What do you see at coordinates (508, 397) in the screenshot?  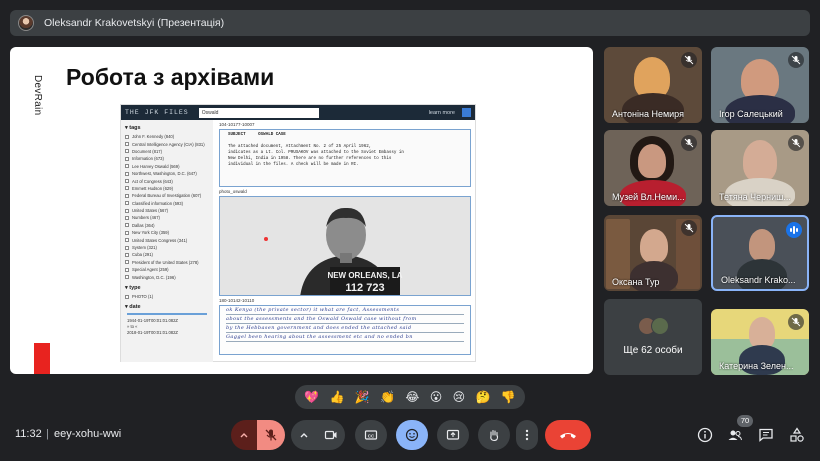 I see `reaction-thumbs-down: 👎` at bounding box center [508, 397].